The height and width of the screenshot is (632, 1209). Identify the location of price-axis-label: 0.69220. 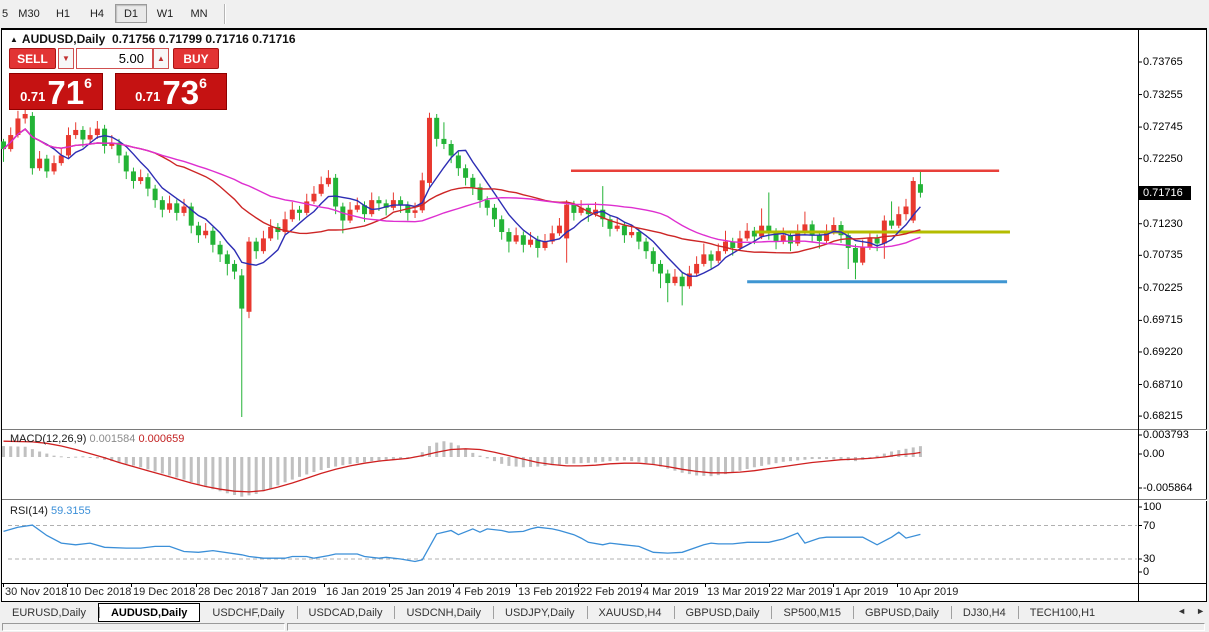
(1163, 351).